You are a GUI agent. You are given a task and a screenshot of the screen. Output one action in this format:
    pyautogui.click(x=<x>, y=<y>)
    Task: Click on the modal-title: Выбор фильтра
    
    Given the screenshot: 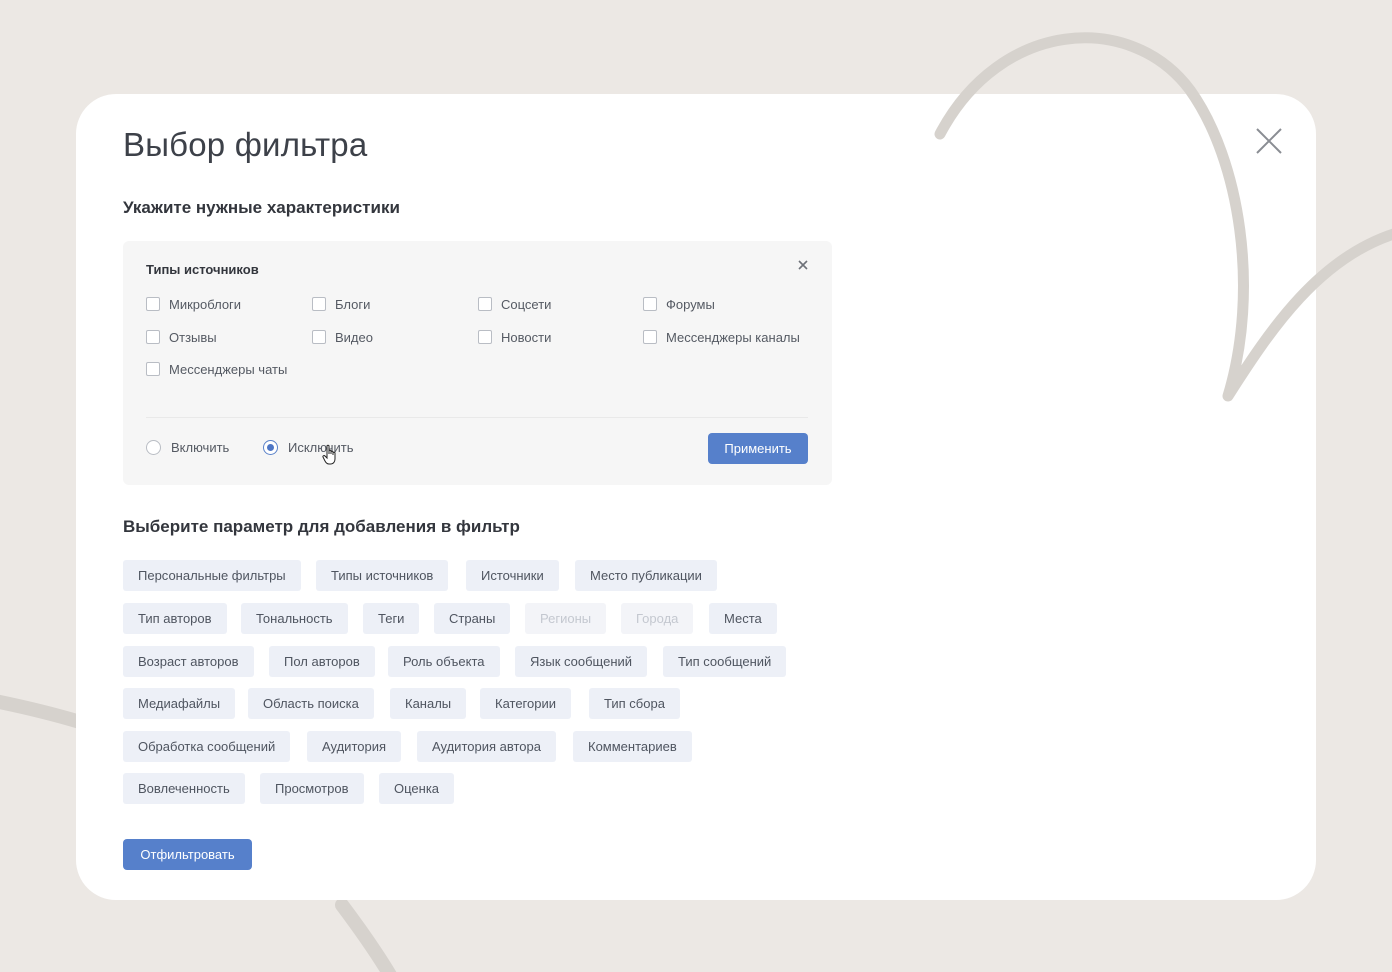 What is the action you would take?
    pyautogui.click(x=245, y=144)
    